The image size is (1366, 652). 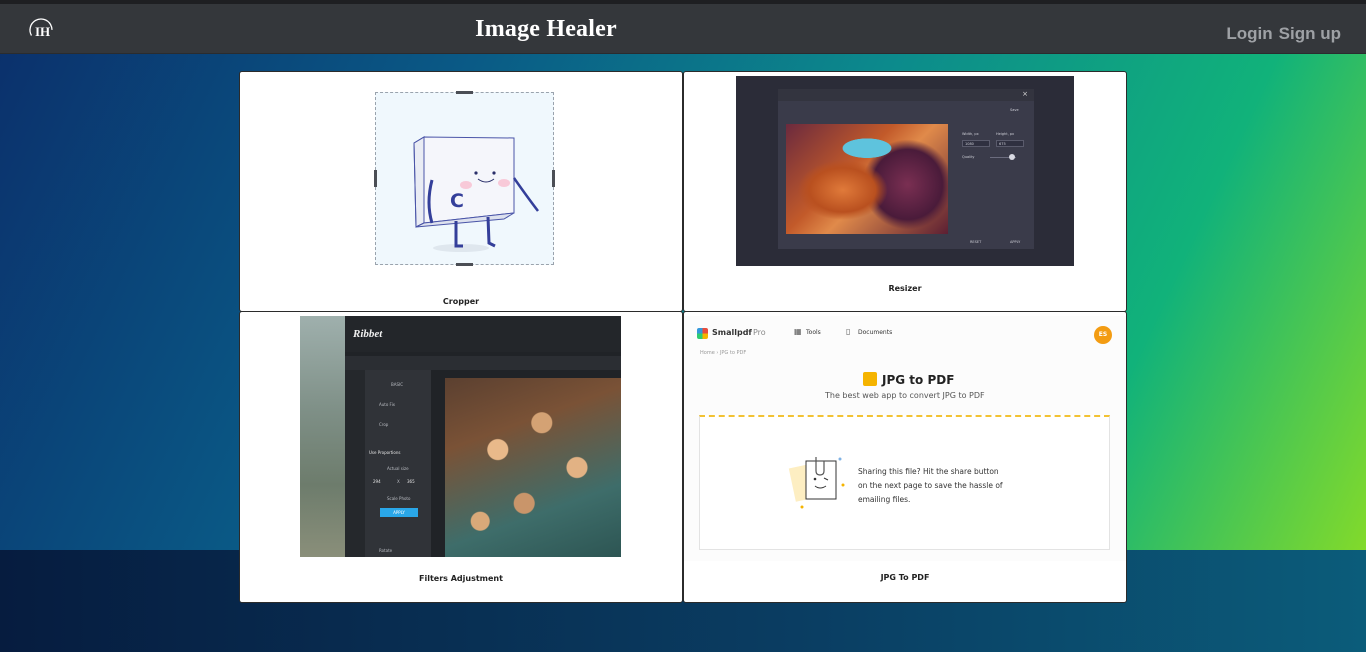 I want to click on svg-text: C, so click(x=457, y=201).